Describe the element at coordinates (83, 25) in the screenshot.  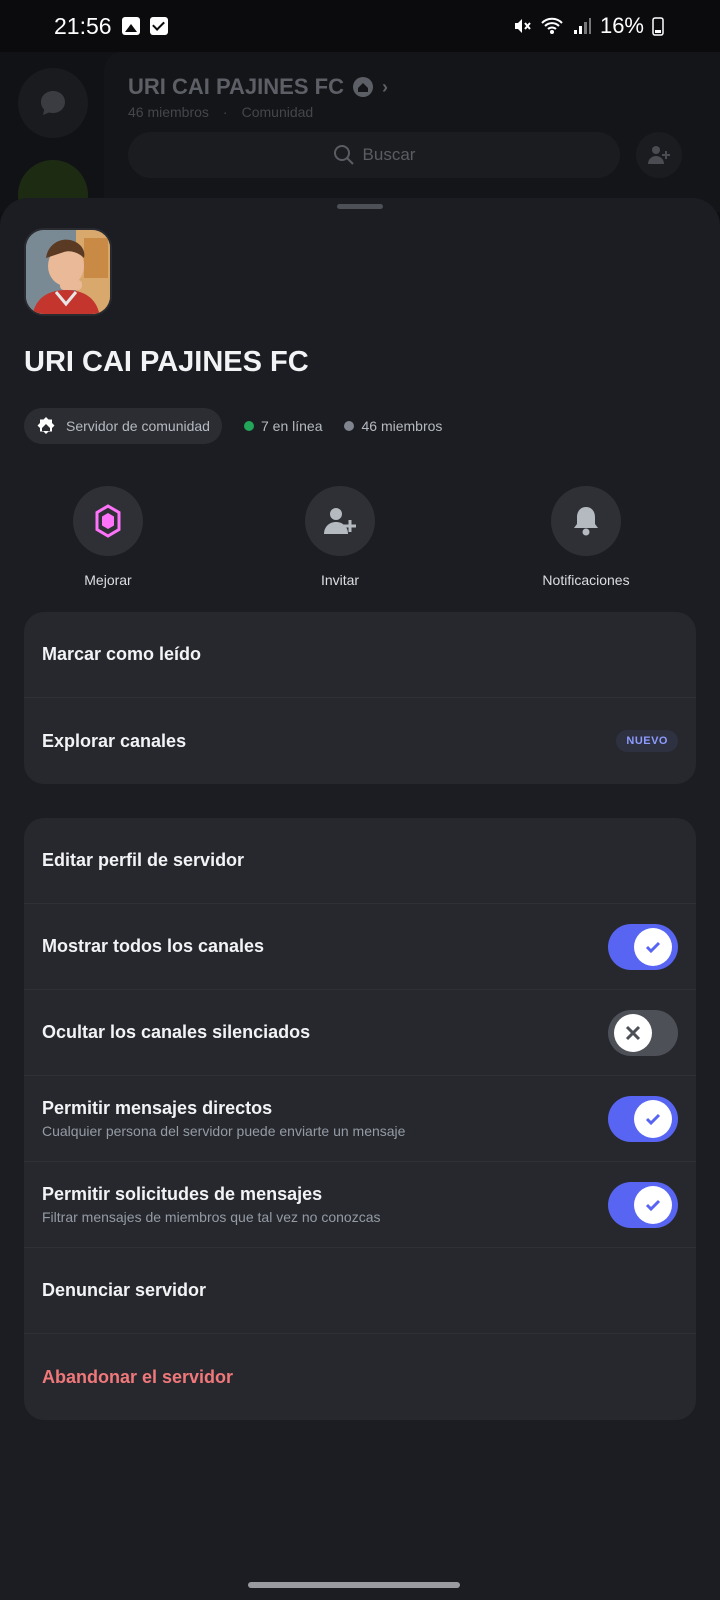
I see `status-time: 21:56` at that location.